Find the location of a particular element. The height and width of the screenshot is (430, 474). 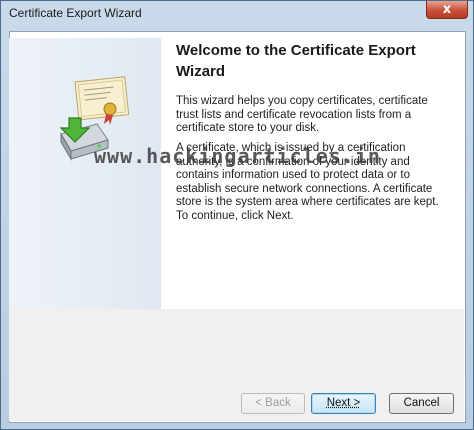

next-button-label: Next > is located at coordinates (343, 403).